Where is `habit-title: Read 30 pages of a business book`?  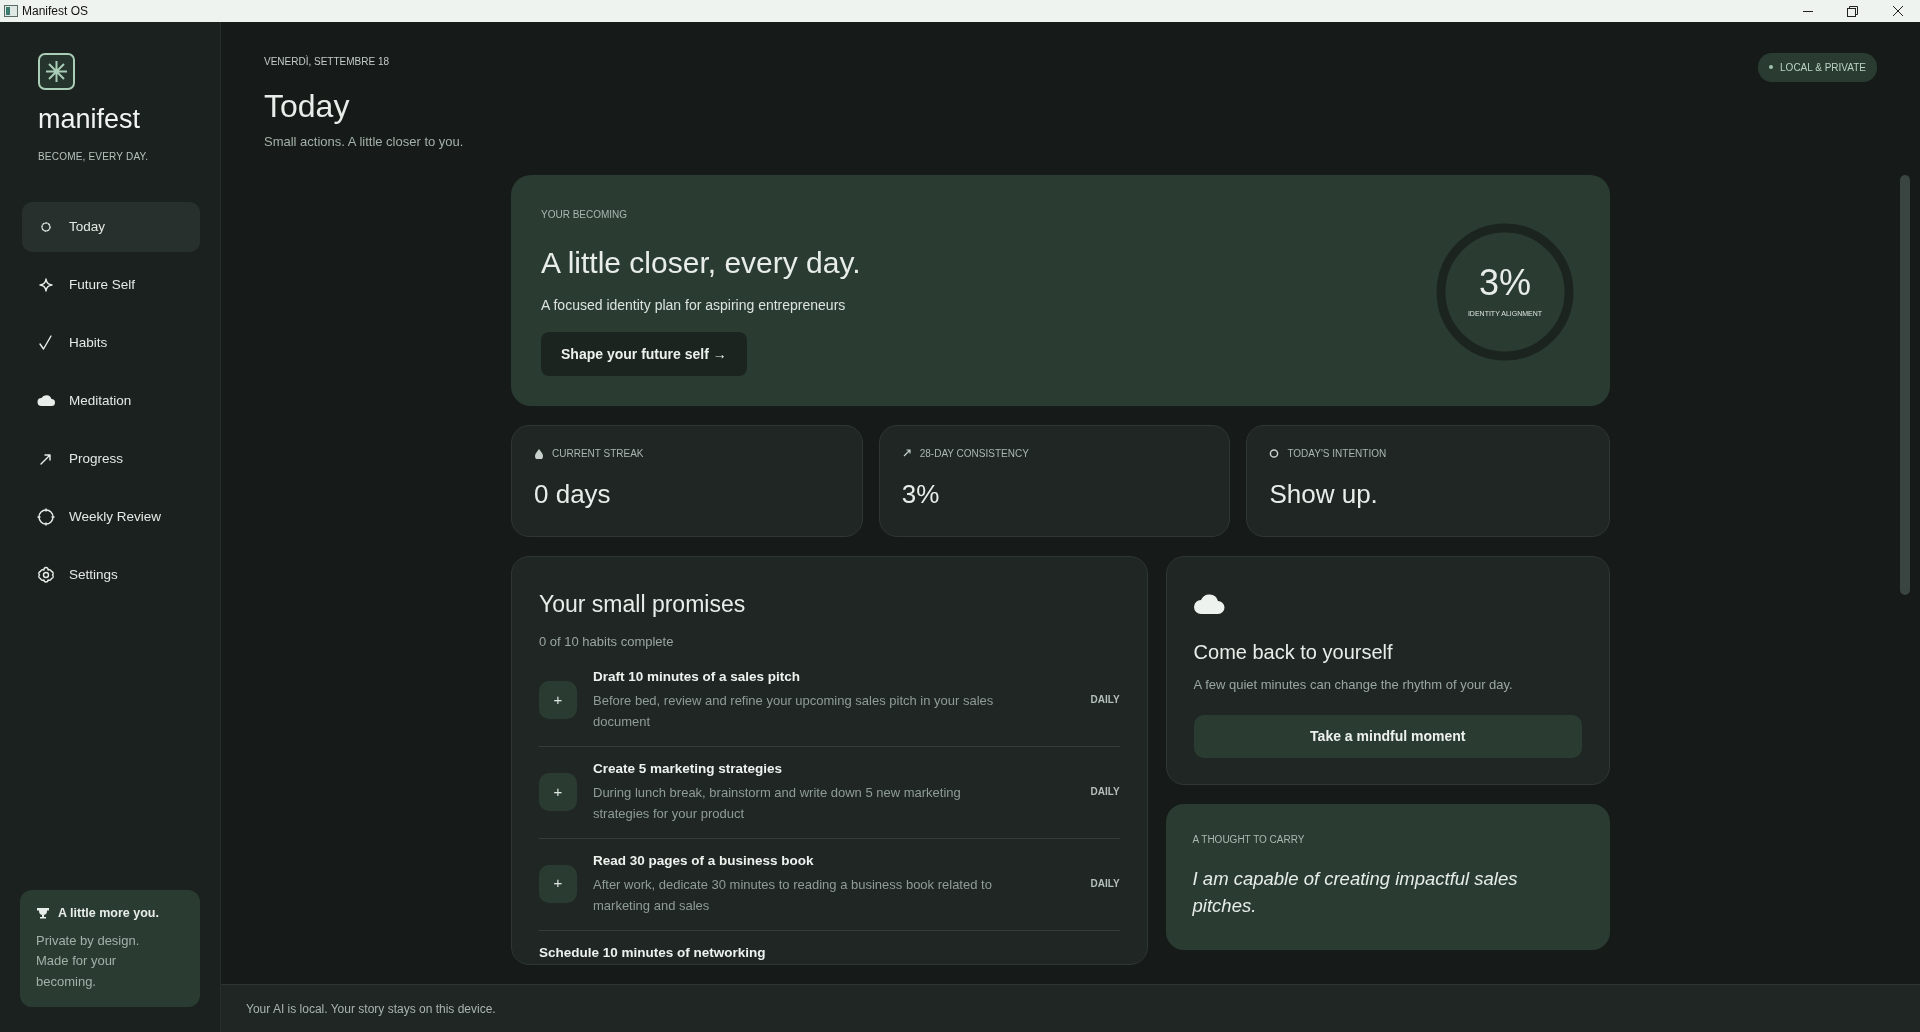
habit-title: Read 30 pages of a business book is located at coordinates (704, 860).